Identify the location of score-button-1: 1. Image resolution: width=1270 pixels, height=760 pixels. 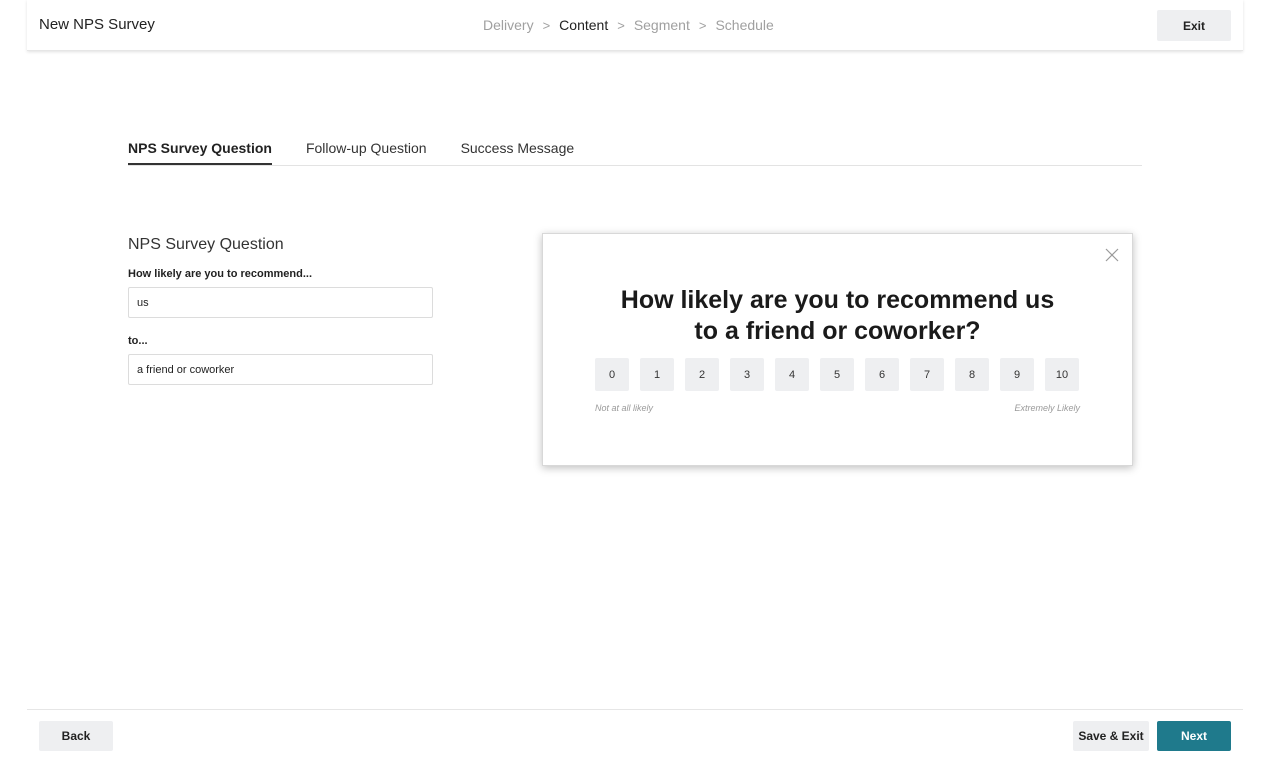
(657, 374).